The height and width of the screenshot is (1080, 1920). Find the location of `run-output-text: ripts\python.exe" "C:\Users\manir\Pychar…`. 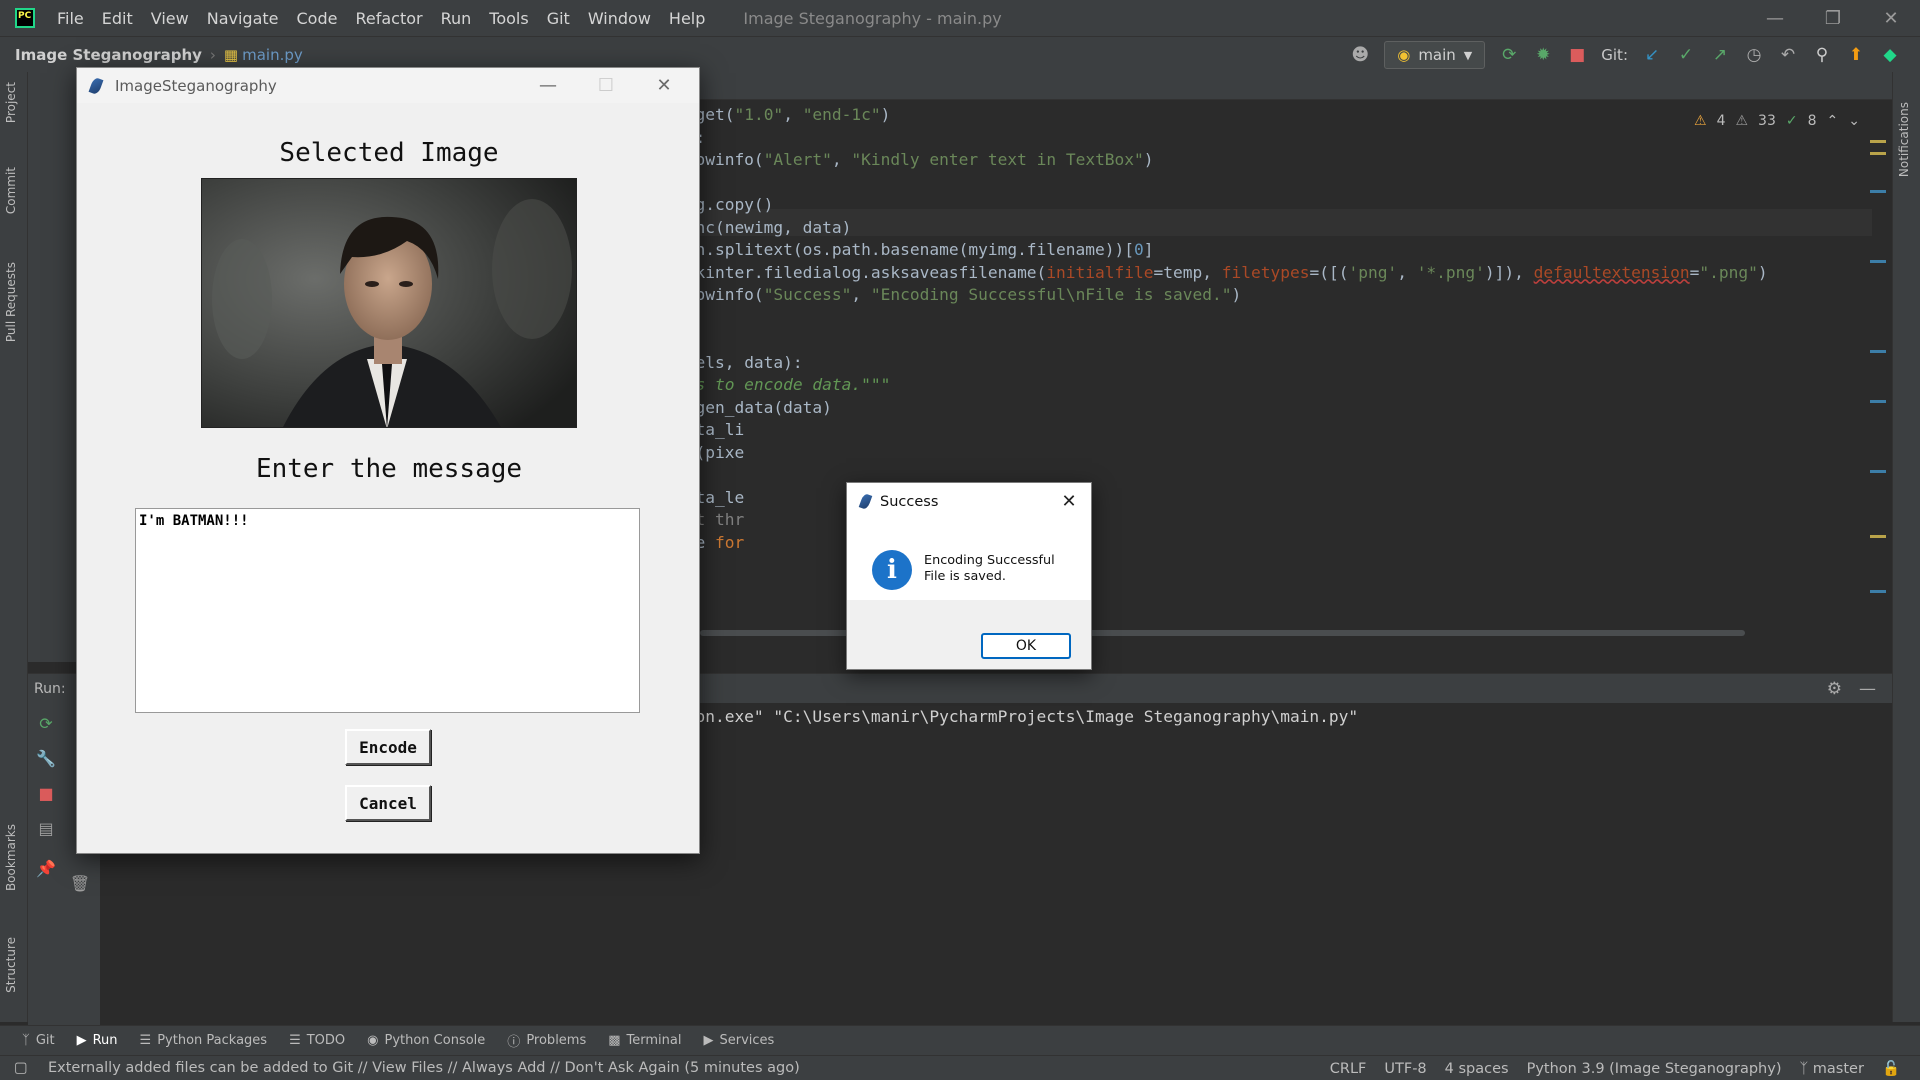

run-output-text: ripts\python.exe" "C:\Users\manir\Pychar… is located at coordinates (978, 716).